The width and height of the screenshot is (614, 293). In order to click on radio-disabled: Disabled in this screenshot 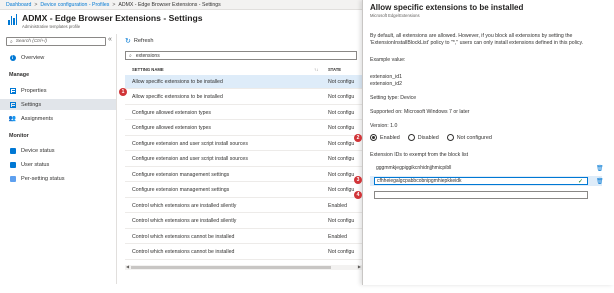, I will do `click(423, 137)`.